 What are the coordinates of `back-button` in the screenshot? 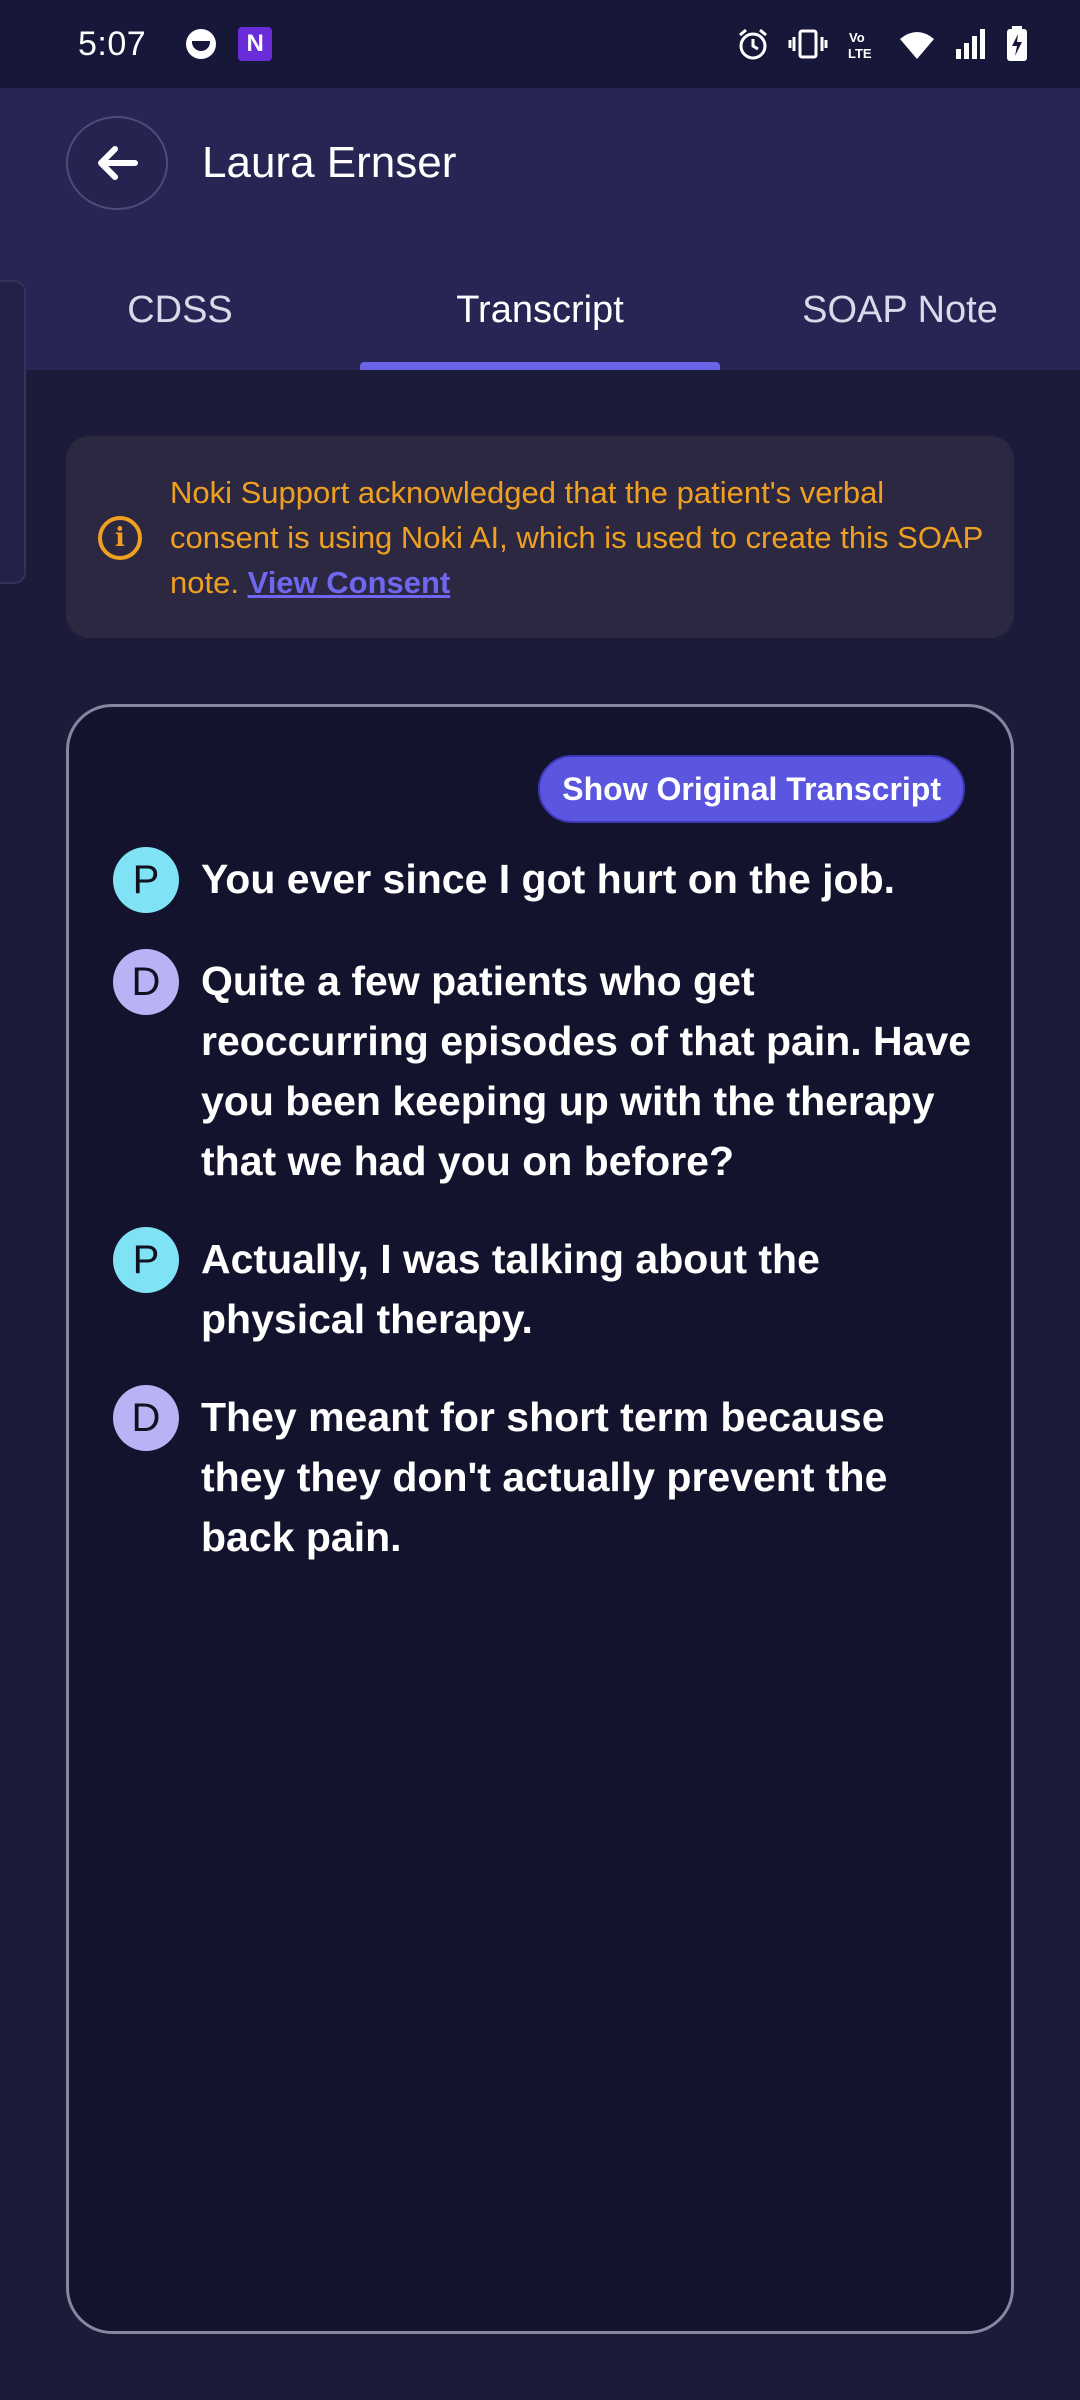 It's located at (117, 163).